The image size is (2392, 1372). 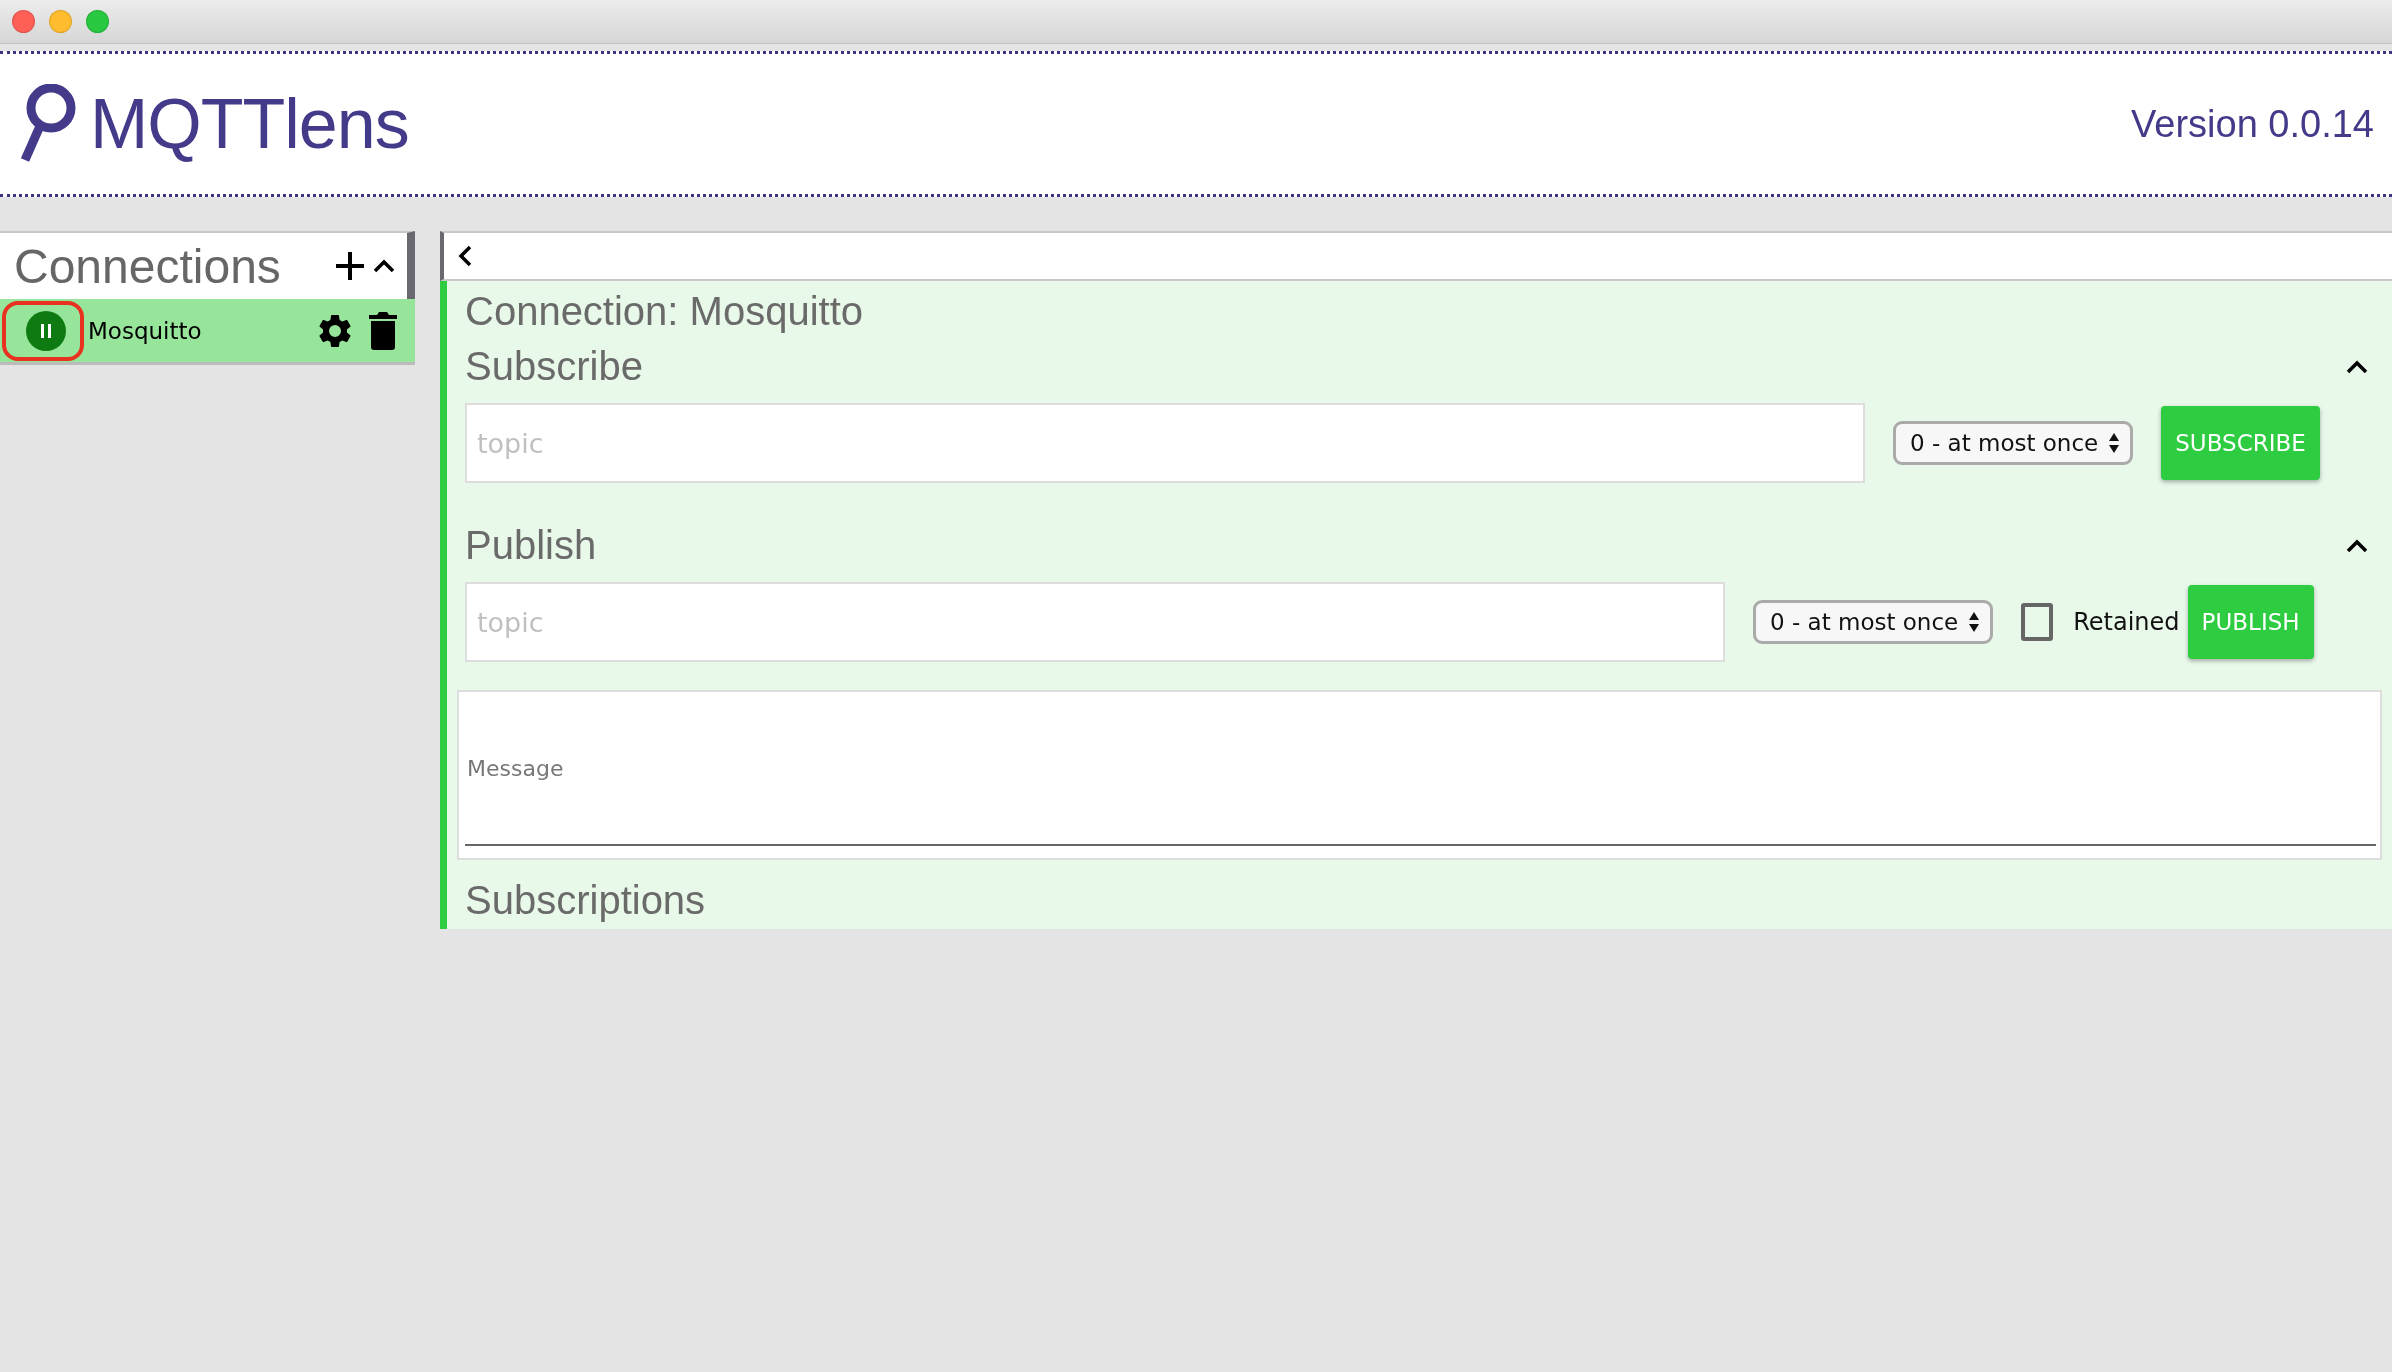 I want to click on pause-icon, so click(x=46, y=330).